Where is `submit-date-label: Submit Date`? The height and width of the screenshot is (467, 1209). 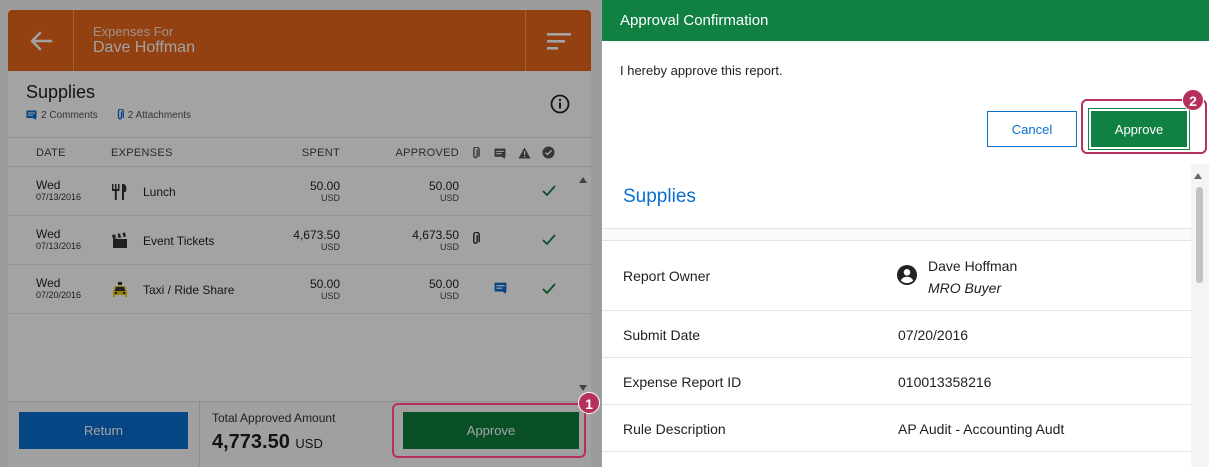 submit-date-label: Submit Date is located at coordinates (662, 335).